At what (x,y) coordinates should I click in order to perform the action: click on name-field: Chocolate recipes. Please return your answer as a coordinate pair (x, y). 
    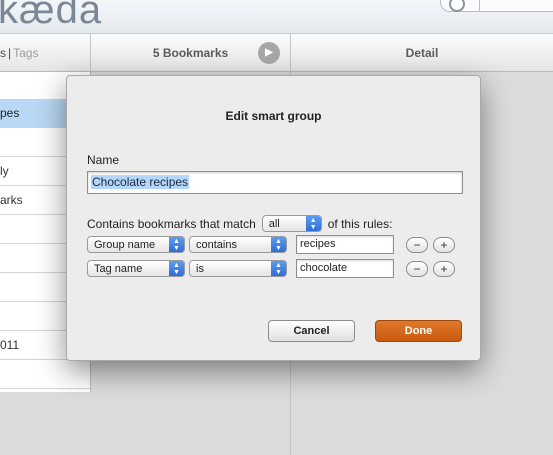
    Looking at the image, I should click on (275, 182).